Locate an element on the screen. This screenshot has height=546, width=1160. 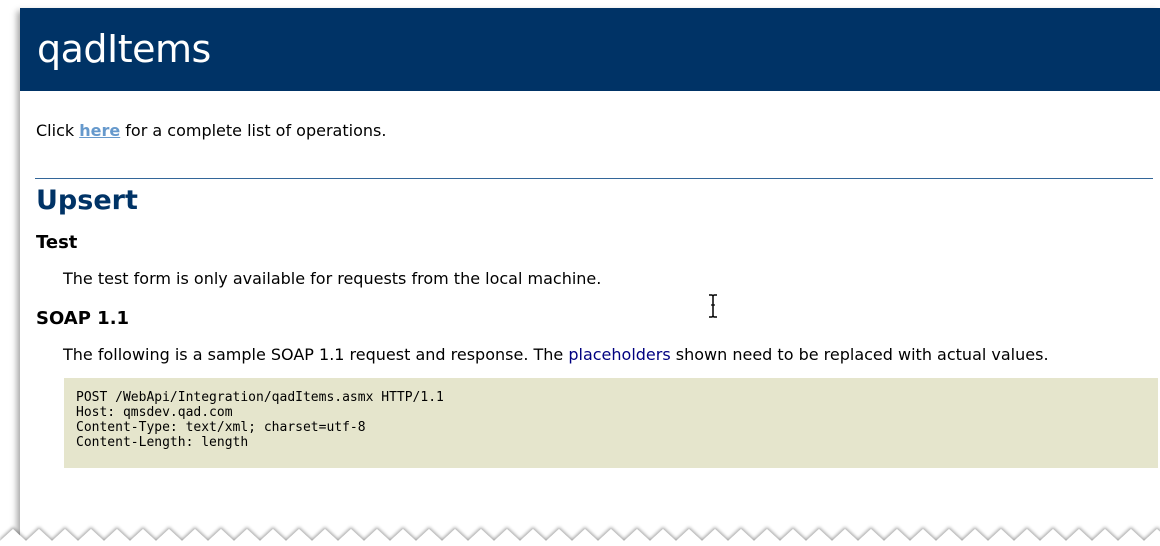
placeholders-link: placeholders is located at coordinates (619, 354).